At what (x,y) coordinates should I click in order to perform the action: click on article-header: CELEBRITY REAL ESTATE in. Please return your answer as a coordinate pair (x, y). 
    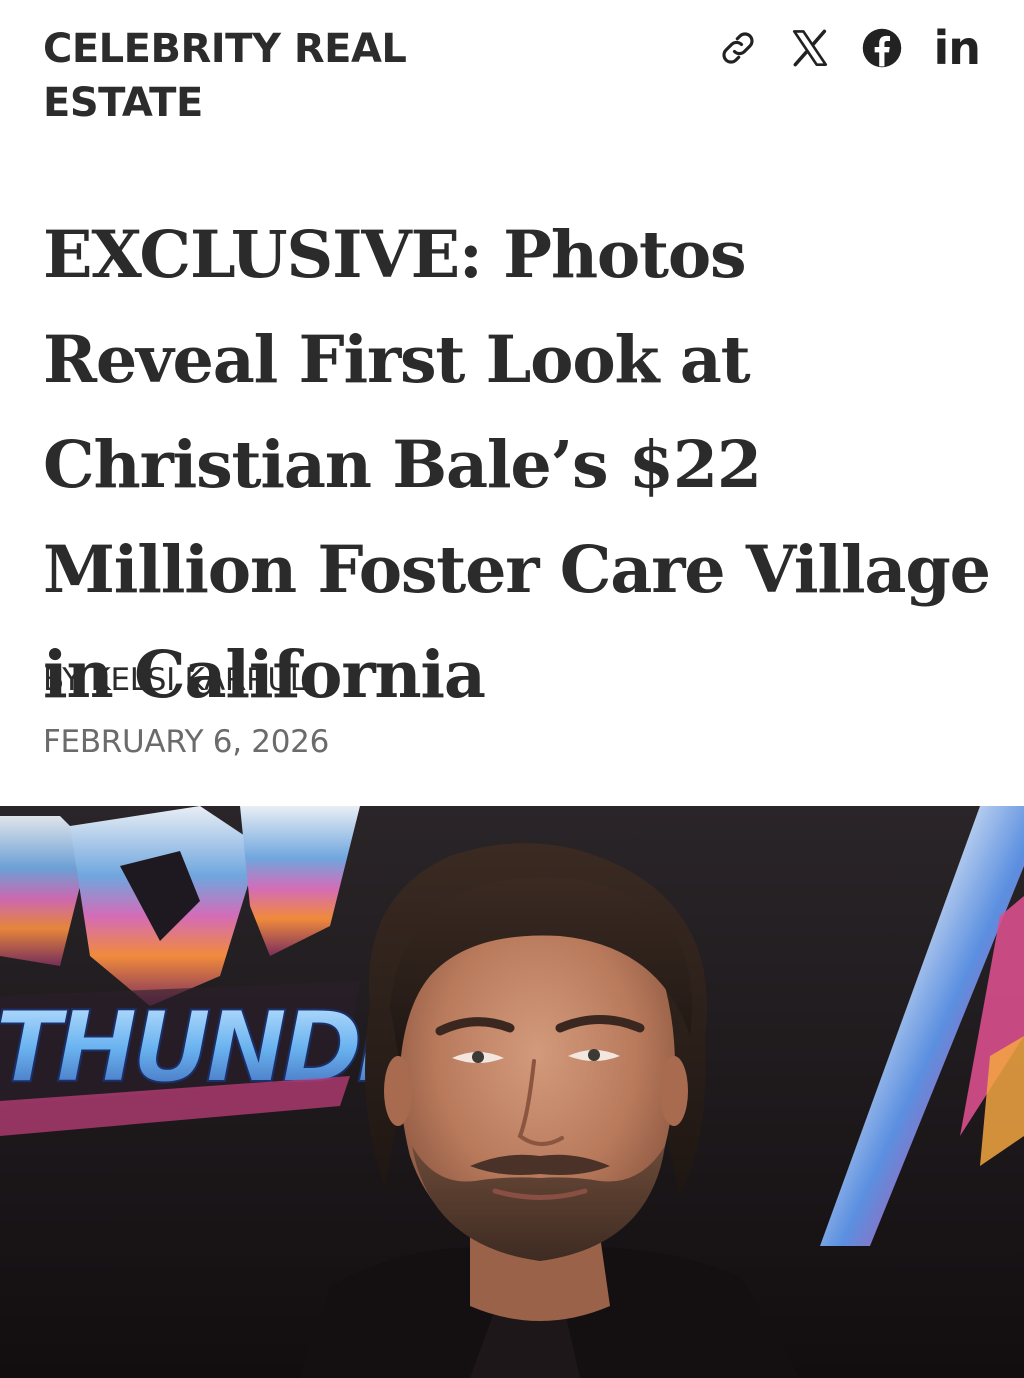
    Looking at the image, I should click on (512, 85).